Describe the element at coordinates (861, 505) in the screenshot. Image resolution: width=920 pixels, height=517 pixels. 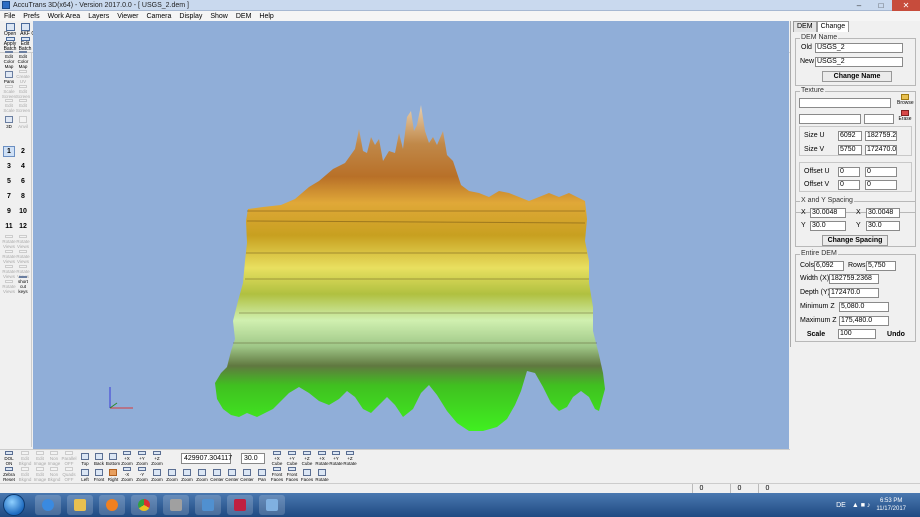
I see `tray-icons: ▲ ■ ♪` at that location.